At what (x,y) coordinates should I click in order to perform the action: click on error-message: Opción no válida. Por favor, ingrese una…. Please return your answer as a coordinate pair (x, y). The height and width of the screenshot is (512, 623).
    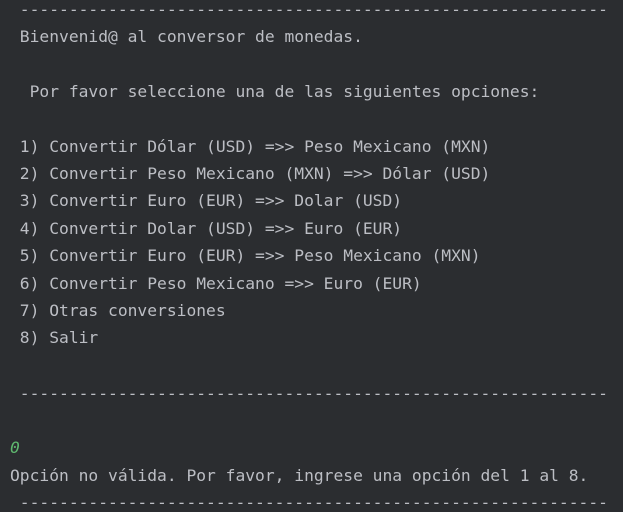
    Looking at the image, I should click on (299, 475).